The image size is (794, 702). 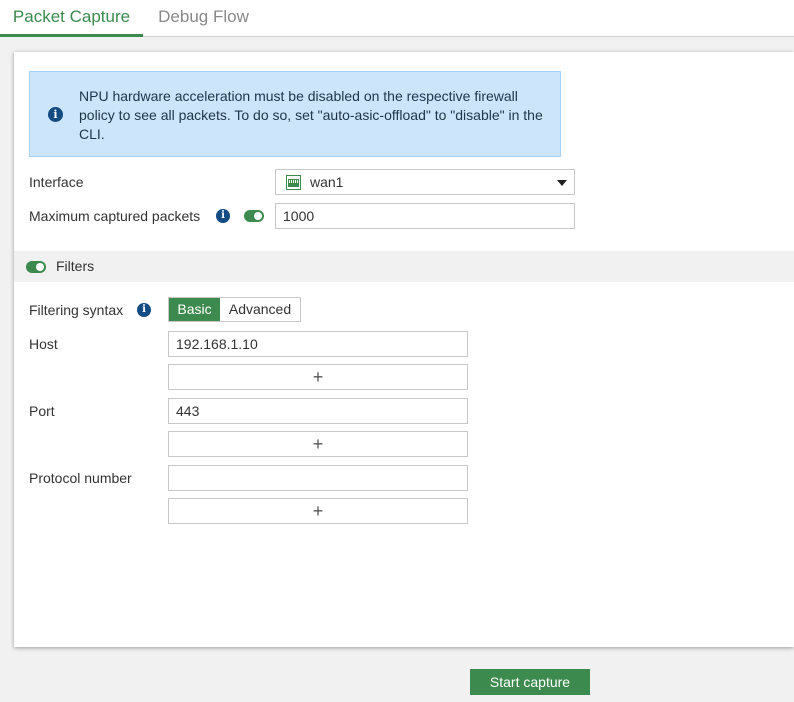 I want to click on filtering-syntax-switch: Basic Advanced, so click(x=234, y=309).